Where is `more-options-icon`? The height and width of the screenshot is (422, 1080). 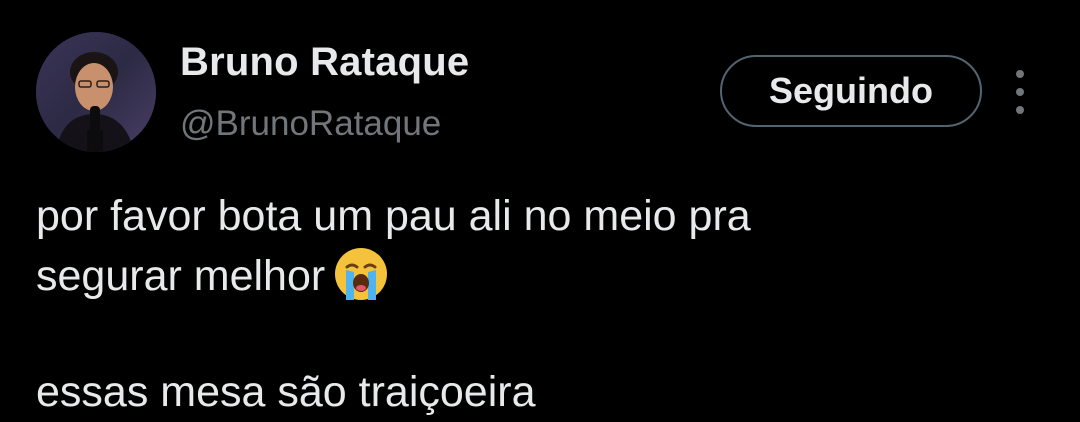 more-options-icon is located at coordinates (1020, 92).